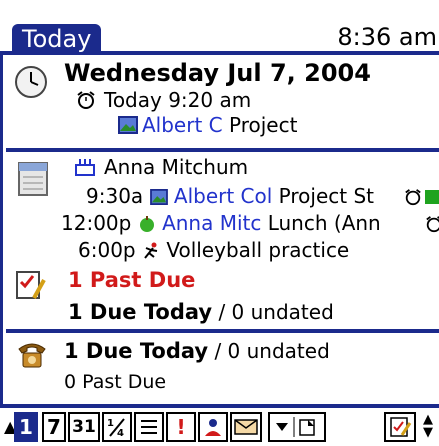 This screenshot has height=446, width=439. I want to click on calls-due-today: 1 Due Today, so click(136, 351).